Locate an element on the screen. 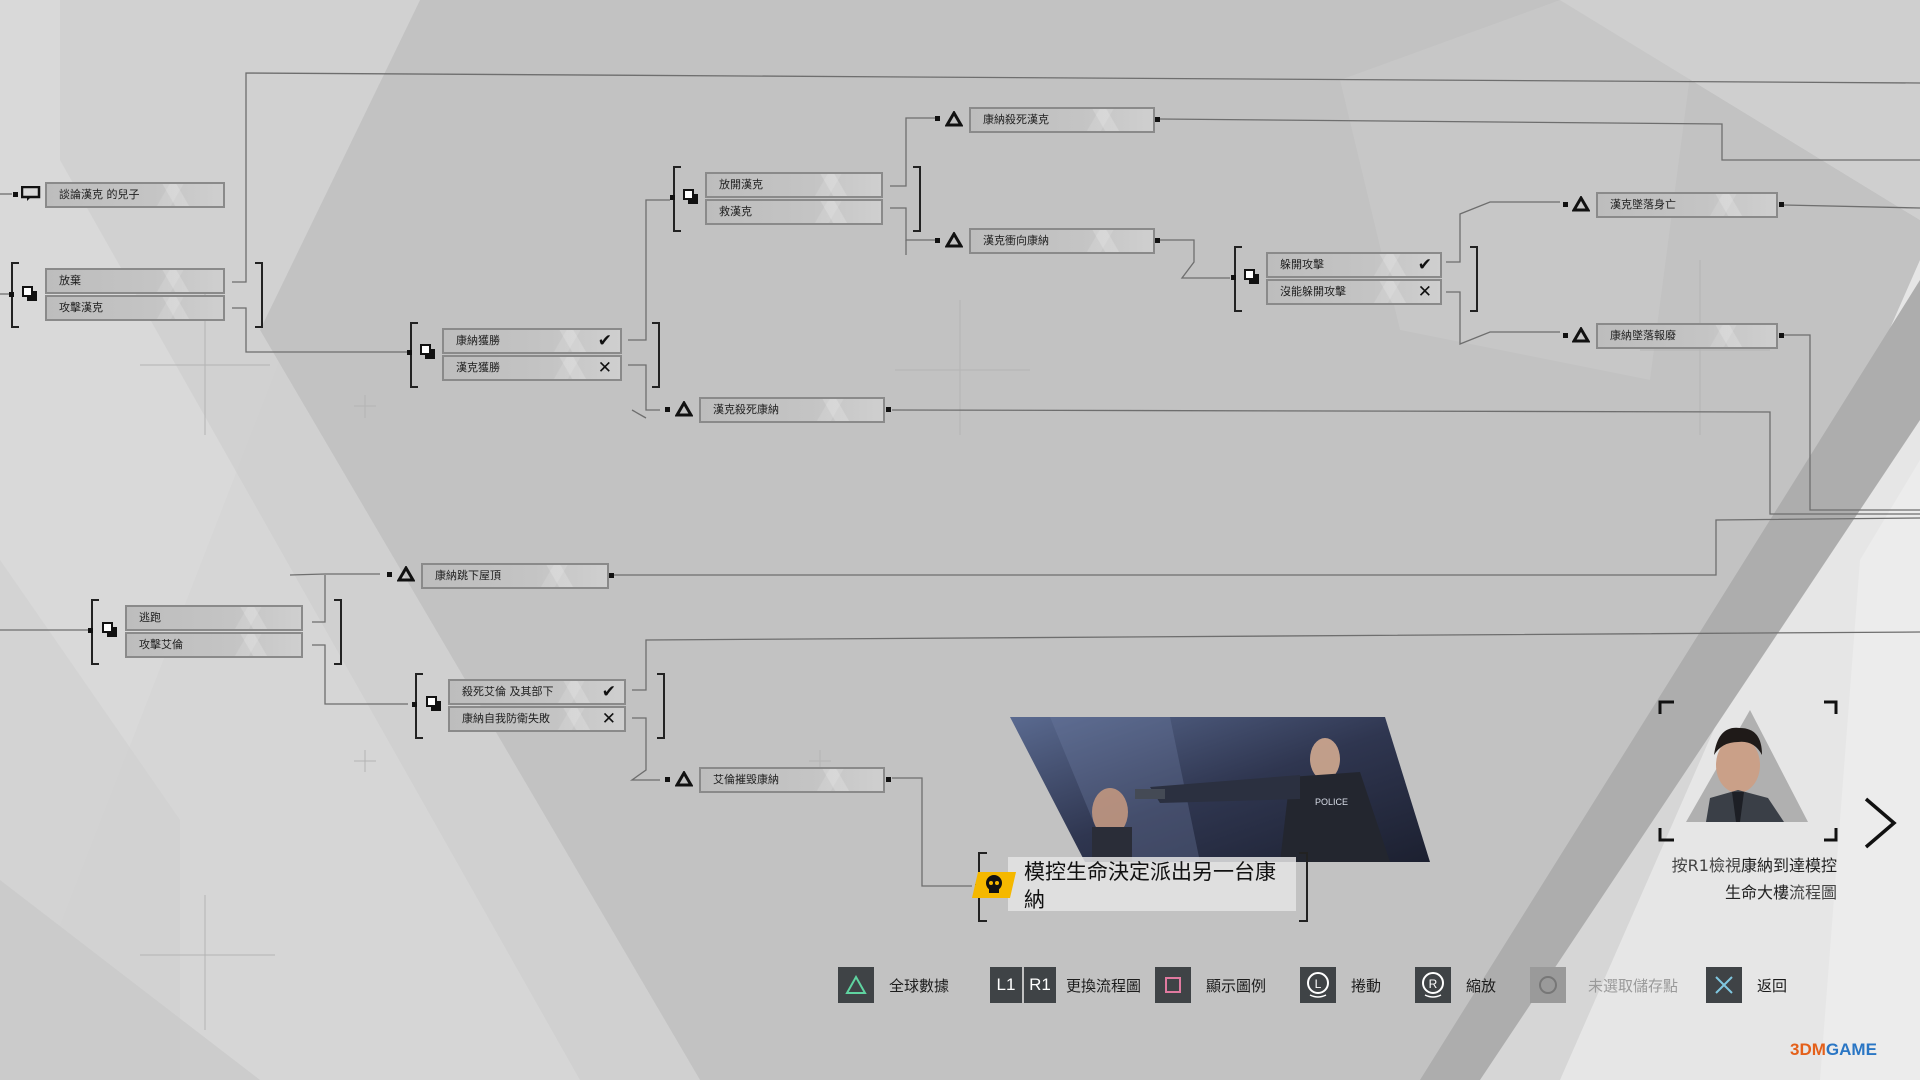  node-label: 漢克衝向康納 is located at coordinates (1016, 240).